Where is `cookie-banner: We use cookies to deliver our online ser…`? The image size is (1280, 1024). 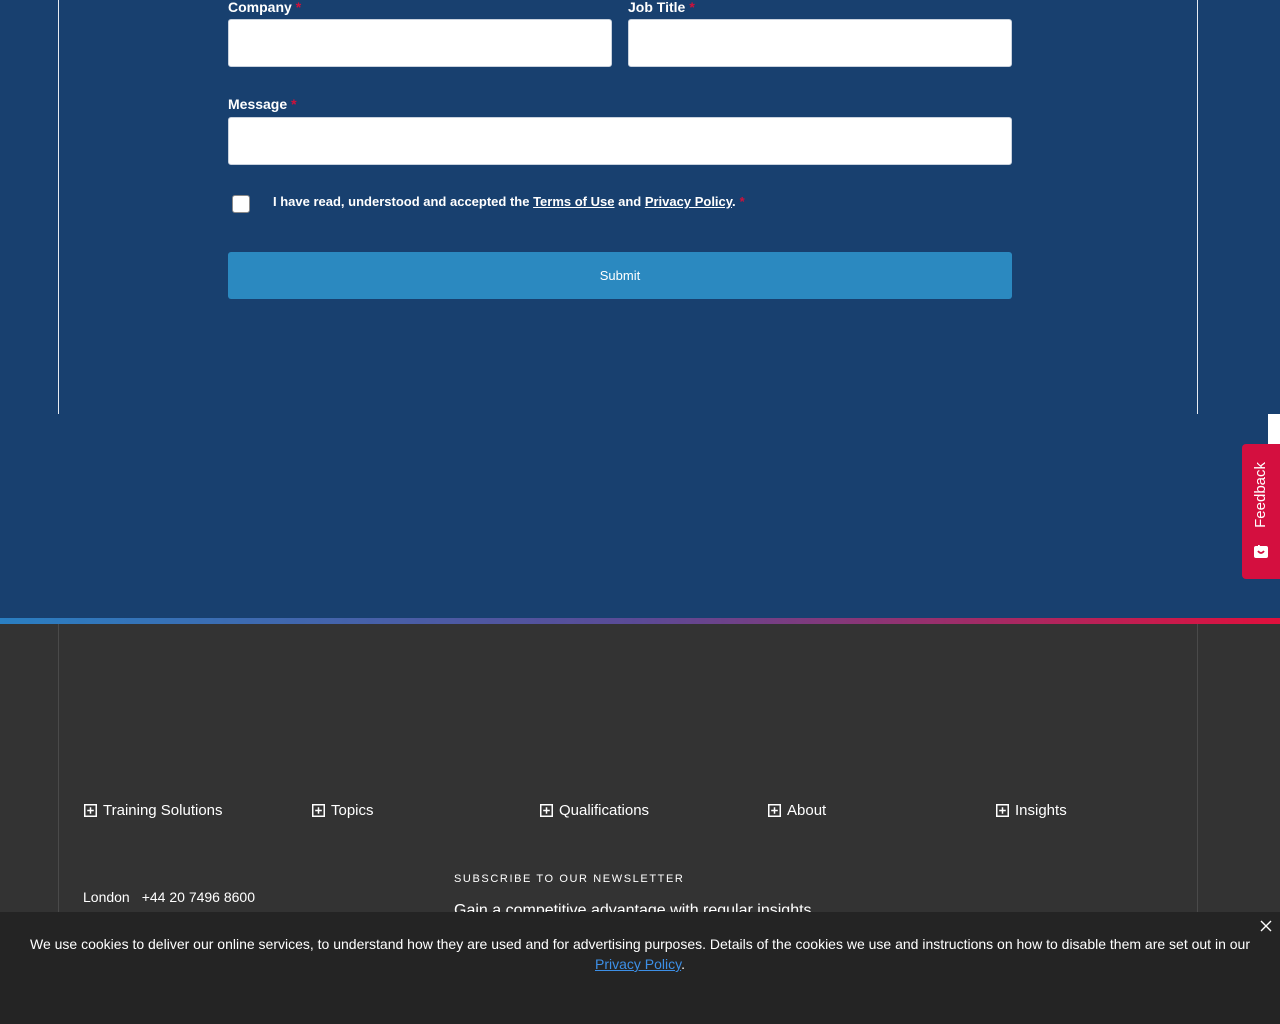 cookie-banner: We use cookies to deliver our online ser… is located at coordinates (640, 968).